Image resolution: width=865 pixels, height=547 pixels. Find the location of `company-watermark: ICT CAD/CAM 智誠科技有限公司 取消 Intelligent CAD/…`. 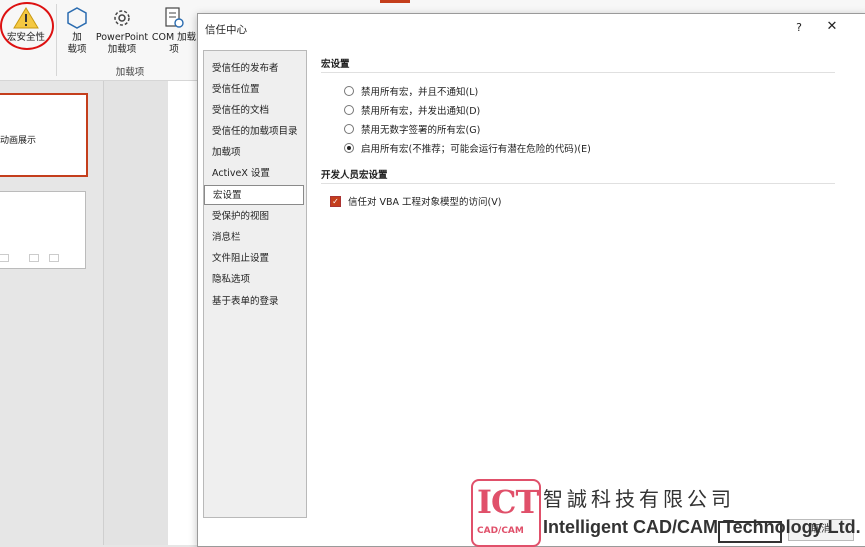

company-watermark: ICT CAD/CAM 智誠科技有限公司 取消 Intelligent CAD/… is located at coordinates (668, 513).